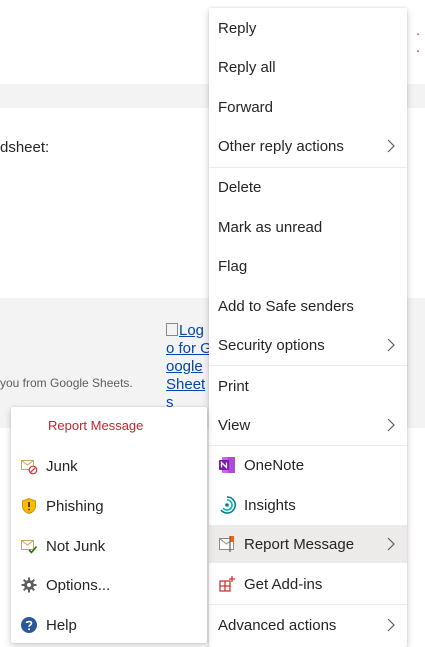  Describe the element at coordinates (299, 544) in the screenshot. I see `menu-item-label: Report Message` at that location.